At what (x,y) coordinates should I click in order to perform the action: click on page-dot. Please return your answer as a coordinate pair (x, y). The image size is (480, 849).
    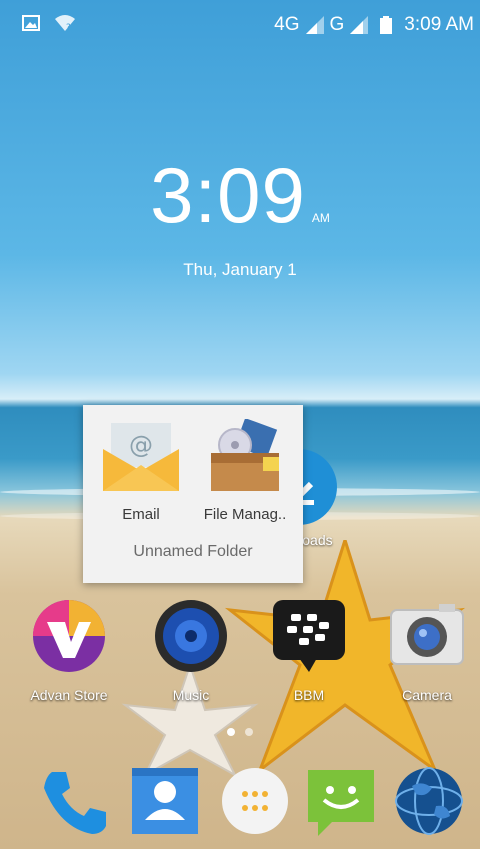
    Looking at the image, I should click on (249, 732).